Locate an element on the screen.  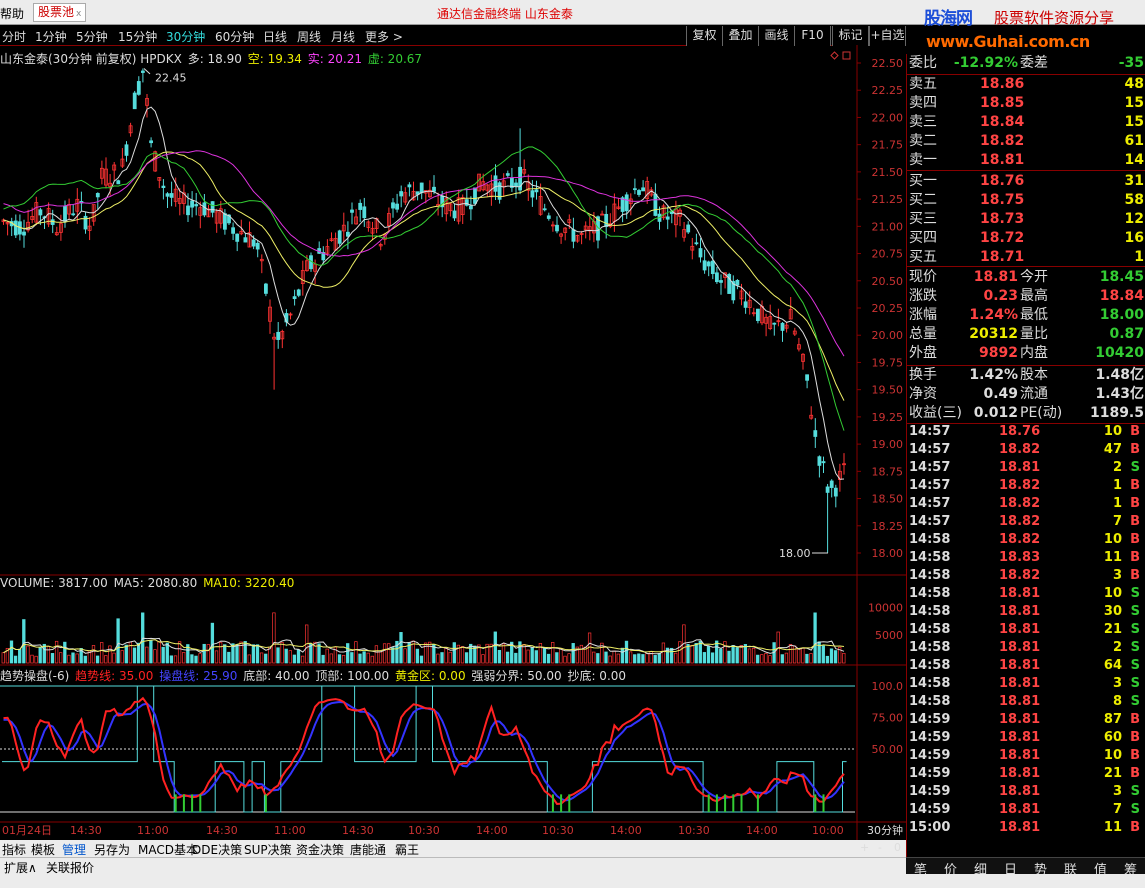
tick-price: 18.82 is located at coordinates (1020, 521).